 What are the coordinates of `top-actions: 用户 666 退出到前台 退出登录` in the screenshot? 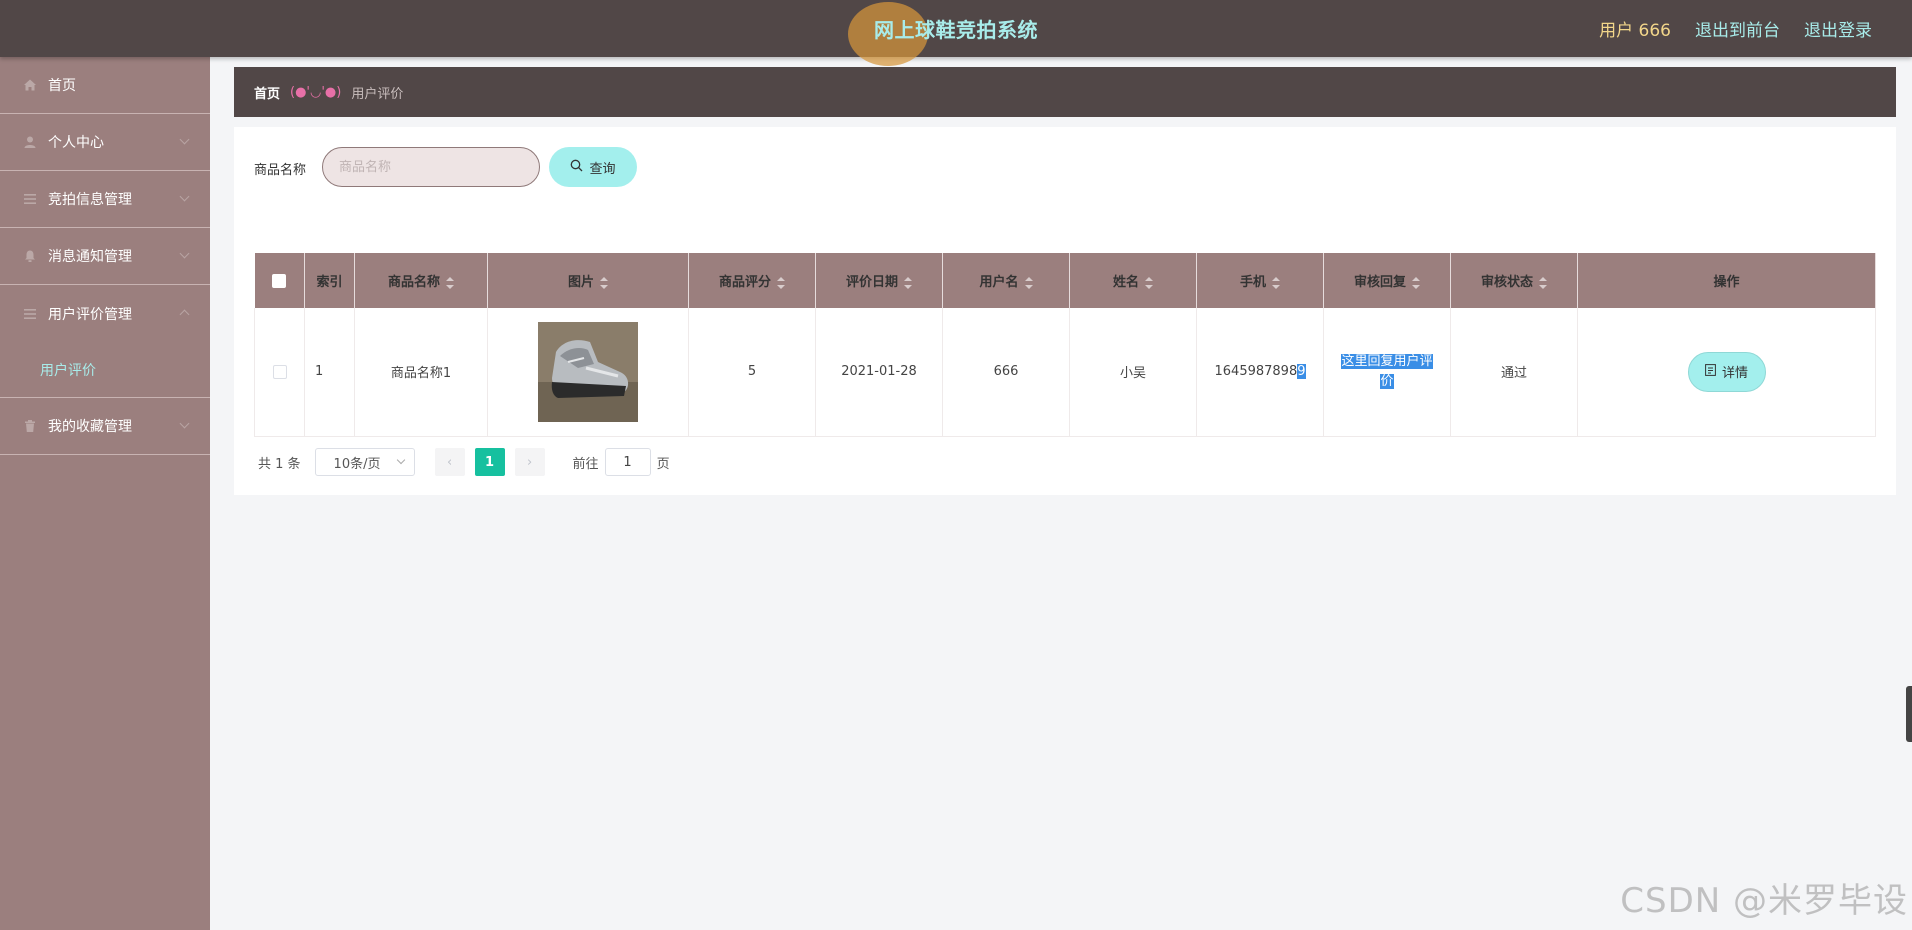 It's located at (1735, 28).